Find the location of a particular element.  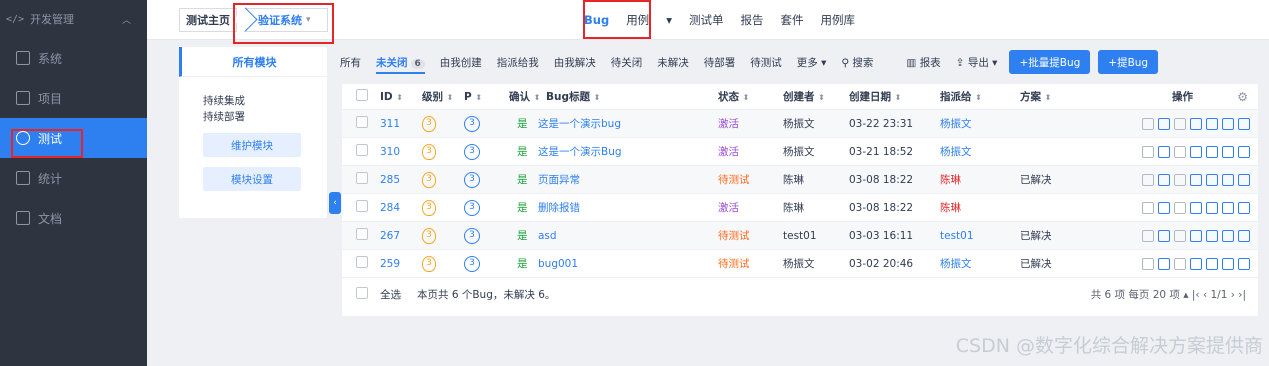

collapse-toggle: ‹ is located at coordinates (335, 203).